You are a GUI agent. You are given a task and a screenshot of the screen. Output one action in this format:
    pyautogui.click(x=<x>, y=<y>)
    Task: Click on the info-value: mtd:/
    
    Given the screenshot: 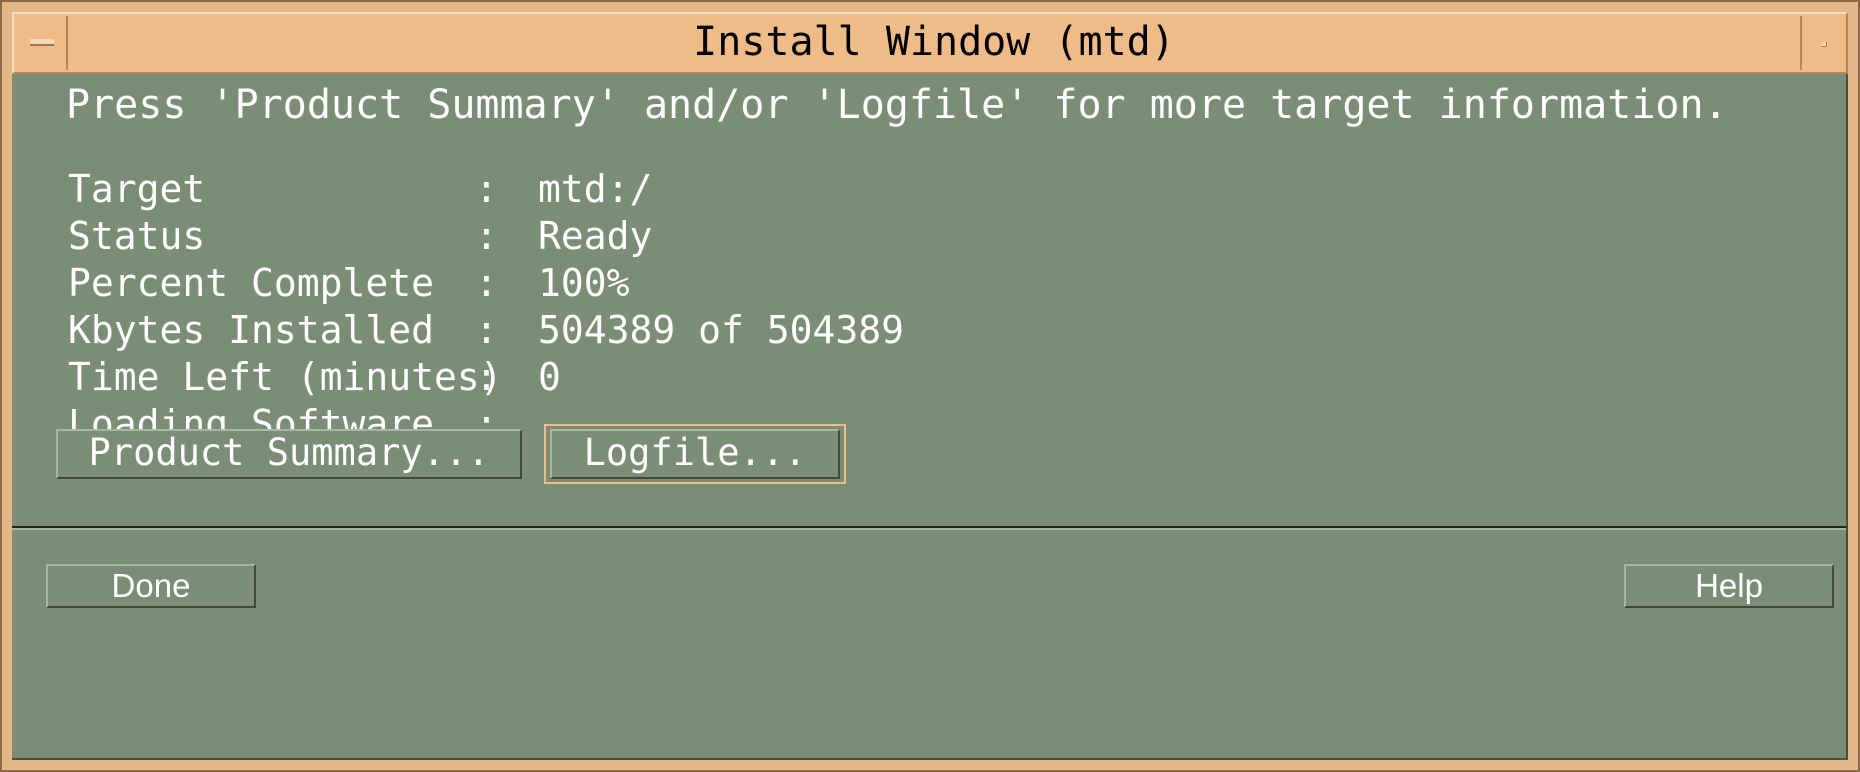 What is the action you would take?
    pyautogui.click(x=595, y=189)
    